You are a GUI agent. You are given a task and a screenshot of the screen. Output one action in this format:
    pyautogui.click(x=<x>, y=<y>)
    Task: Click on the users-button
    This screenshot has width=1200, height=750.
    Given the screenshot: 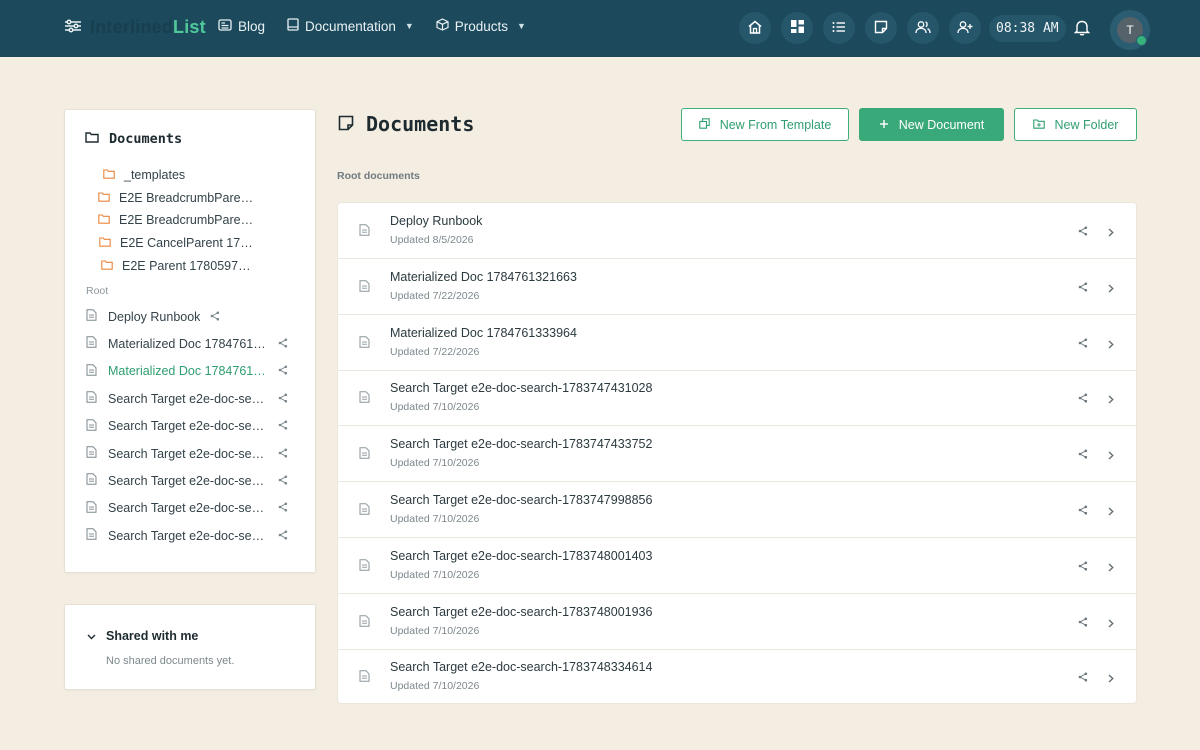 What is the action you would take?
    pyautogui.click(x=923, y=28)
    